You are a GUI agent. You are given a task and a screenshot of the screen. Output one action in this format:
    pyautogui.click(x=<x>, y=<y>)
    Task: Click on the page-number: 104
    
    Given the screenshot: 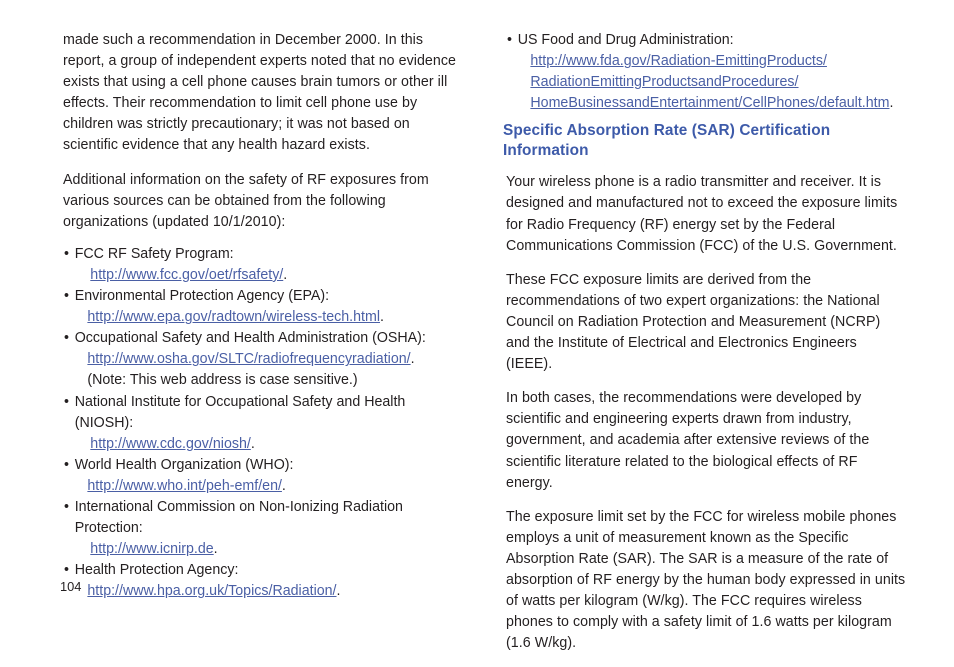 What is the action you would take?
    pyautogui.click(x=71, y=586)
    